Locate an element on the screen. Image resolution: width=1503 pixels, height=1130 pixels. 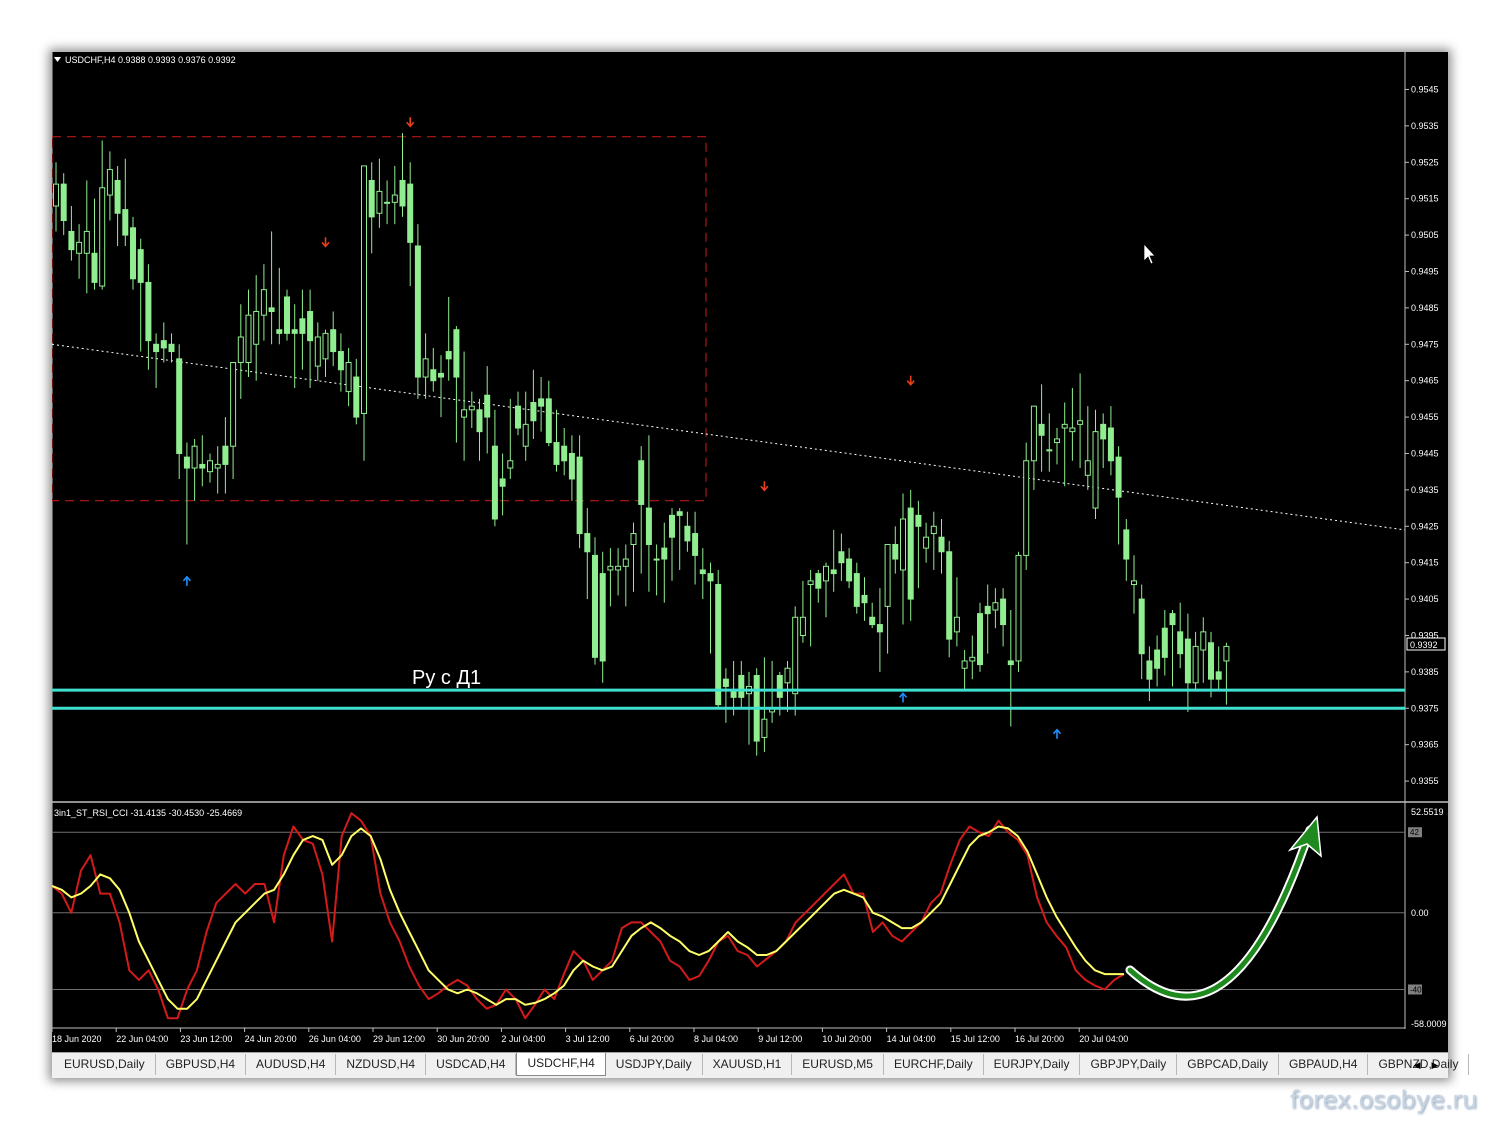
time-tick-label: 15 Jul 12:00 is located at coordinates (975, 1039).